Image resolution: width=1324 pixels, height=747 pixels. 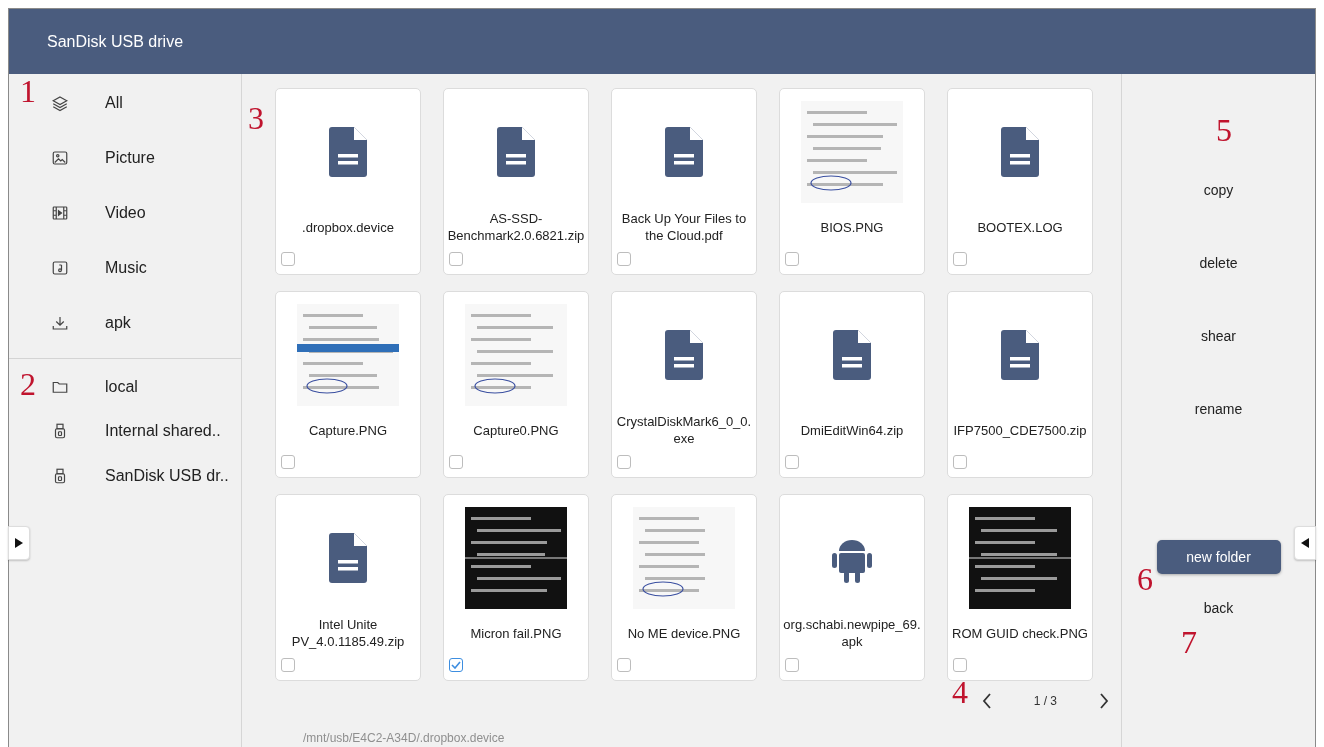 What do you see at coordinates (1145, 579) in the screenshot?
I see `callout-number: 6` at bounding box center [1145, 579].